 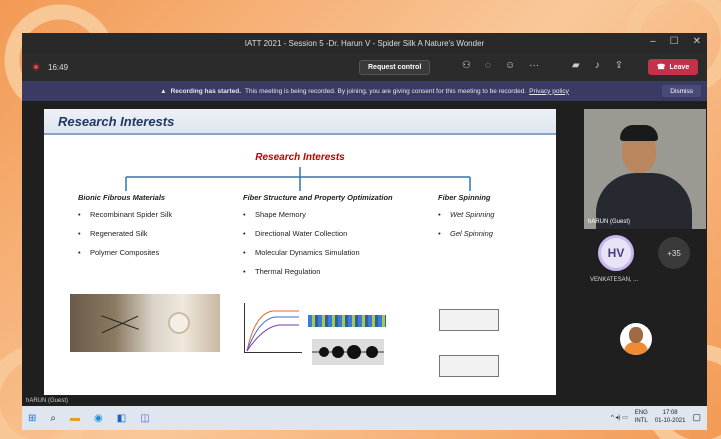 What do you see at coordinates (679, 67) in the screenshot?
I see `leave-label: Leave` at bounding box center [679, 67].